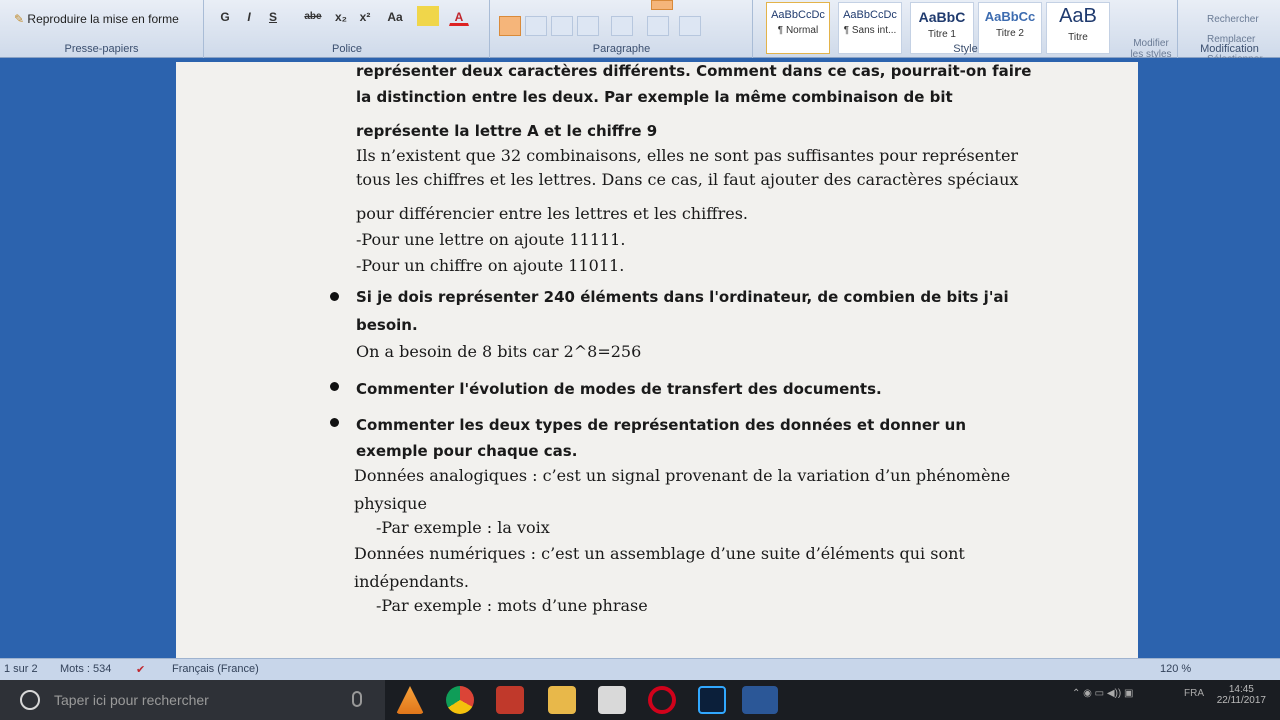 Image resolution: width=1280 pixels, height=720 pixels. Describe the element at coordinates (1229, 49) in the screenshot. I see `editing-label: Modification` at that location.